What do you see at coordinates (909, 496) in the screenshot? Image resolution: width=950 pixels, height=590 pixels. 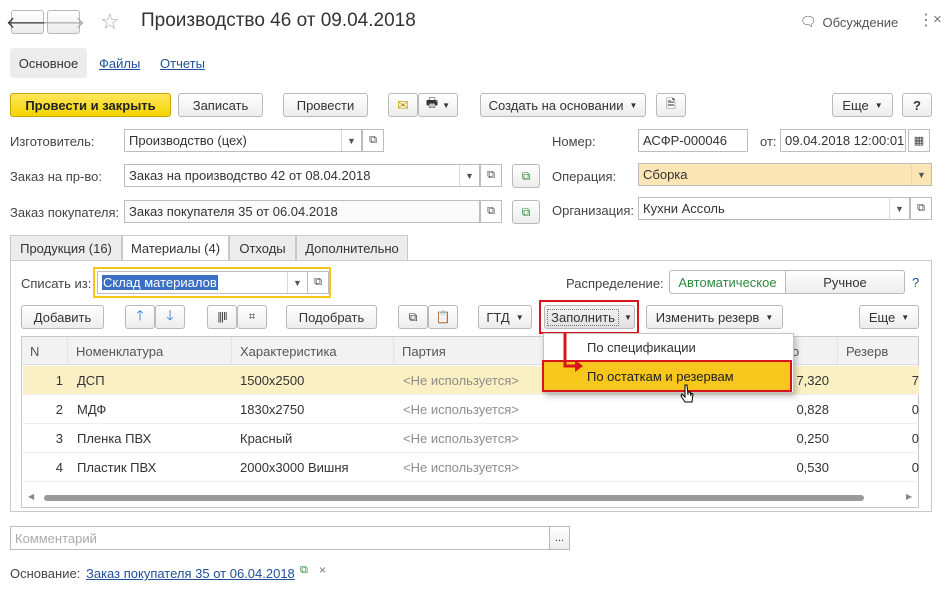 I see `scroll-right-icon: ▶` at bounding box center [909, 496].